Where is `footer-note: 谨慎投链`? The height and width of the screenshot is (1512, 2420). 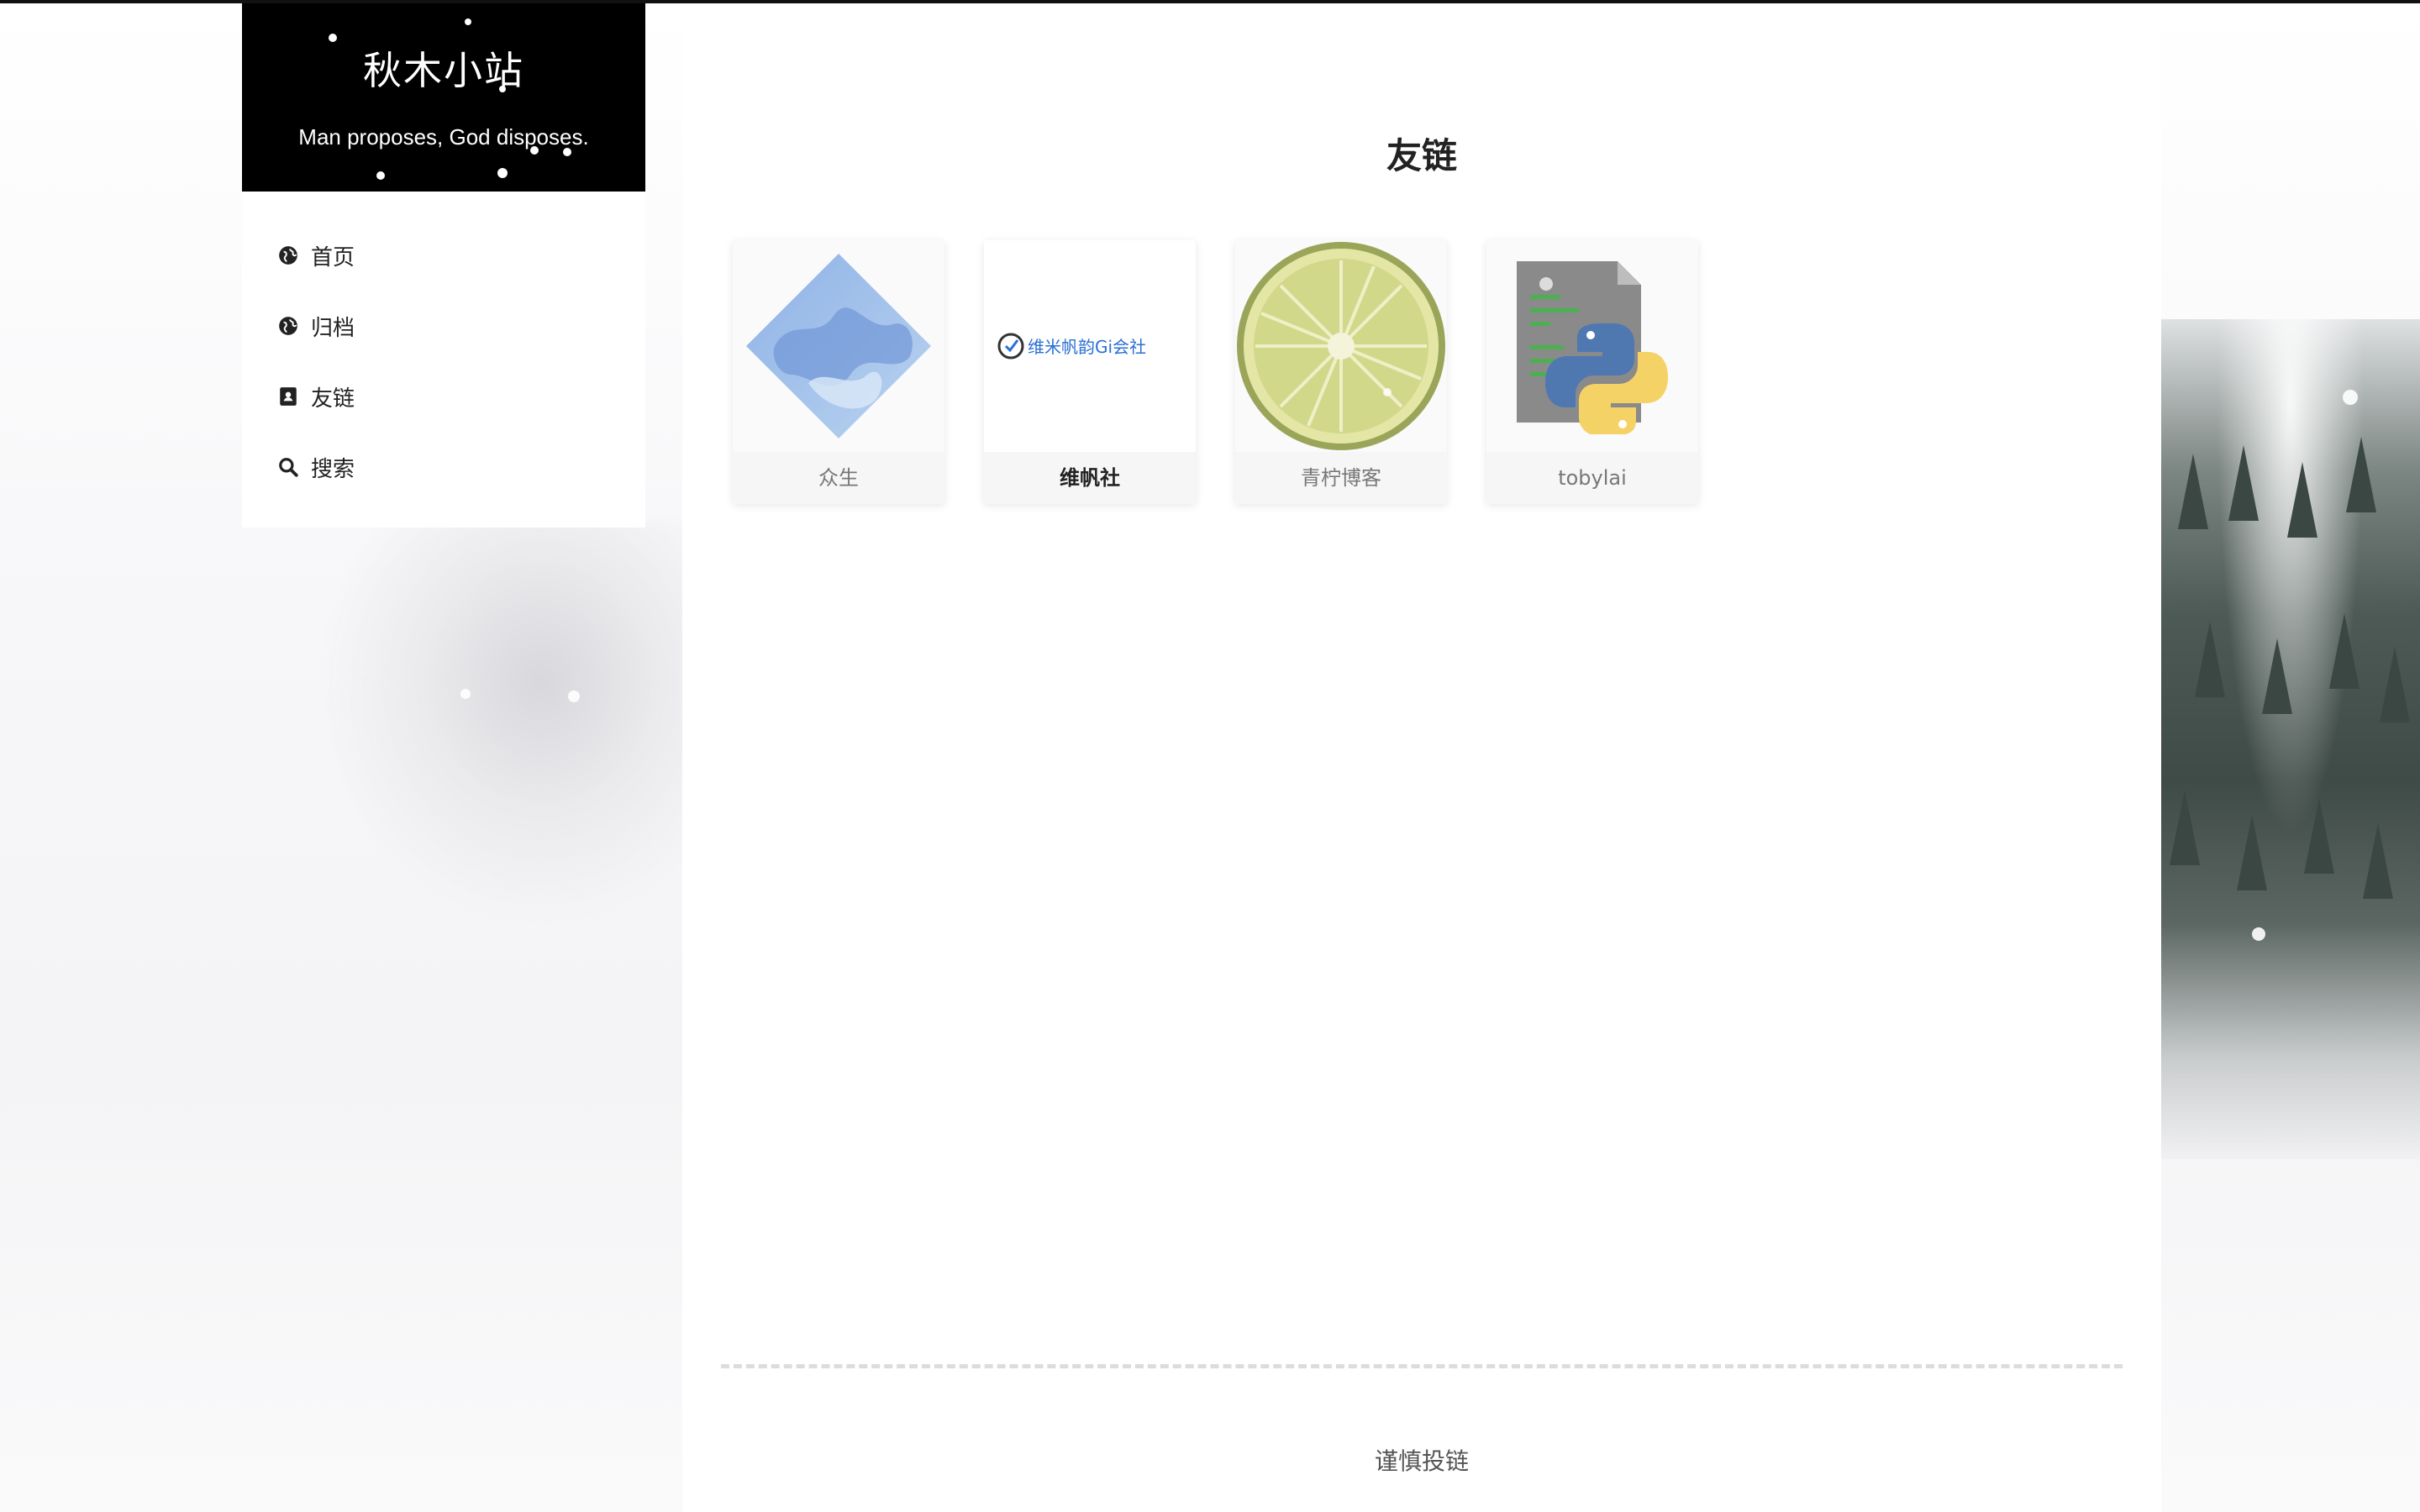 footer-note: 谨慎投链 is located at coordinates (1421, 1461).